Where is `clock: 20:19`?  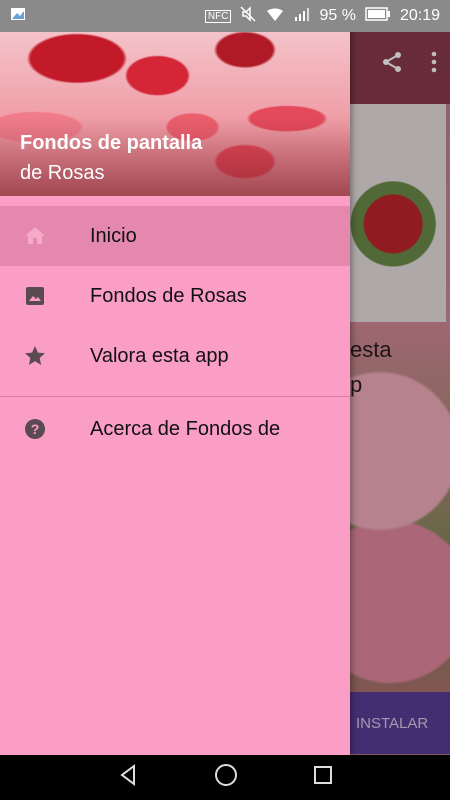 clock: 20:19 is located at coordinates (419, 15).